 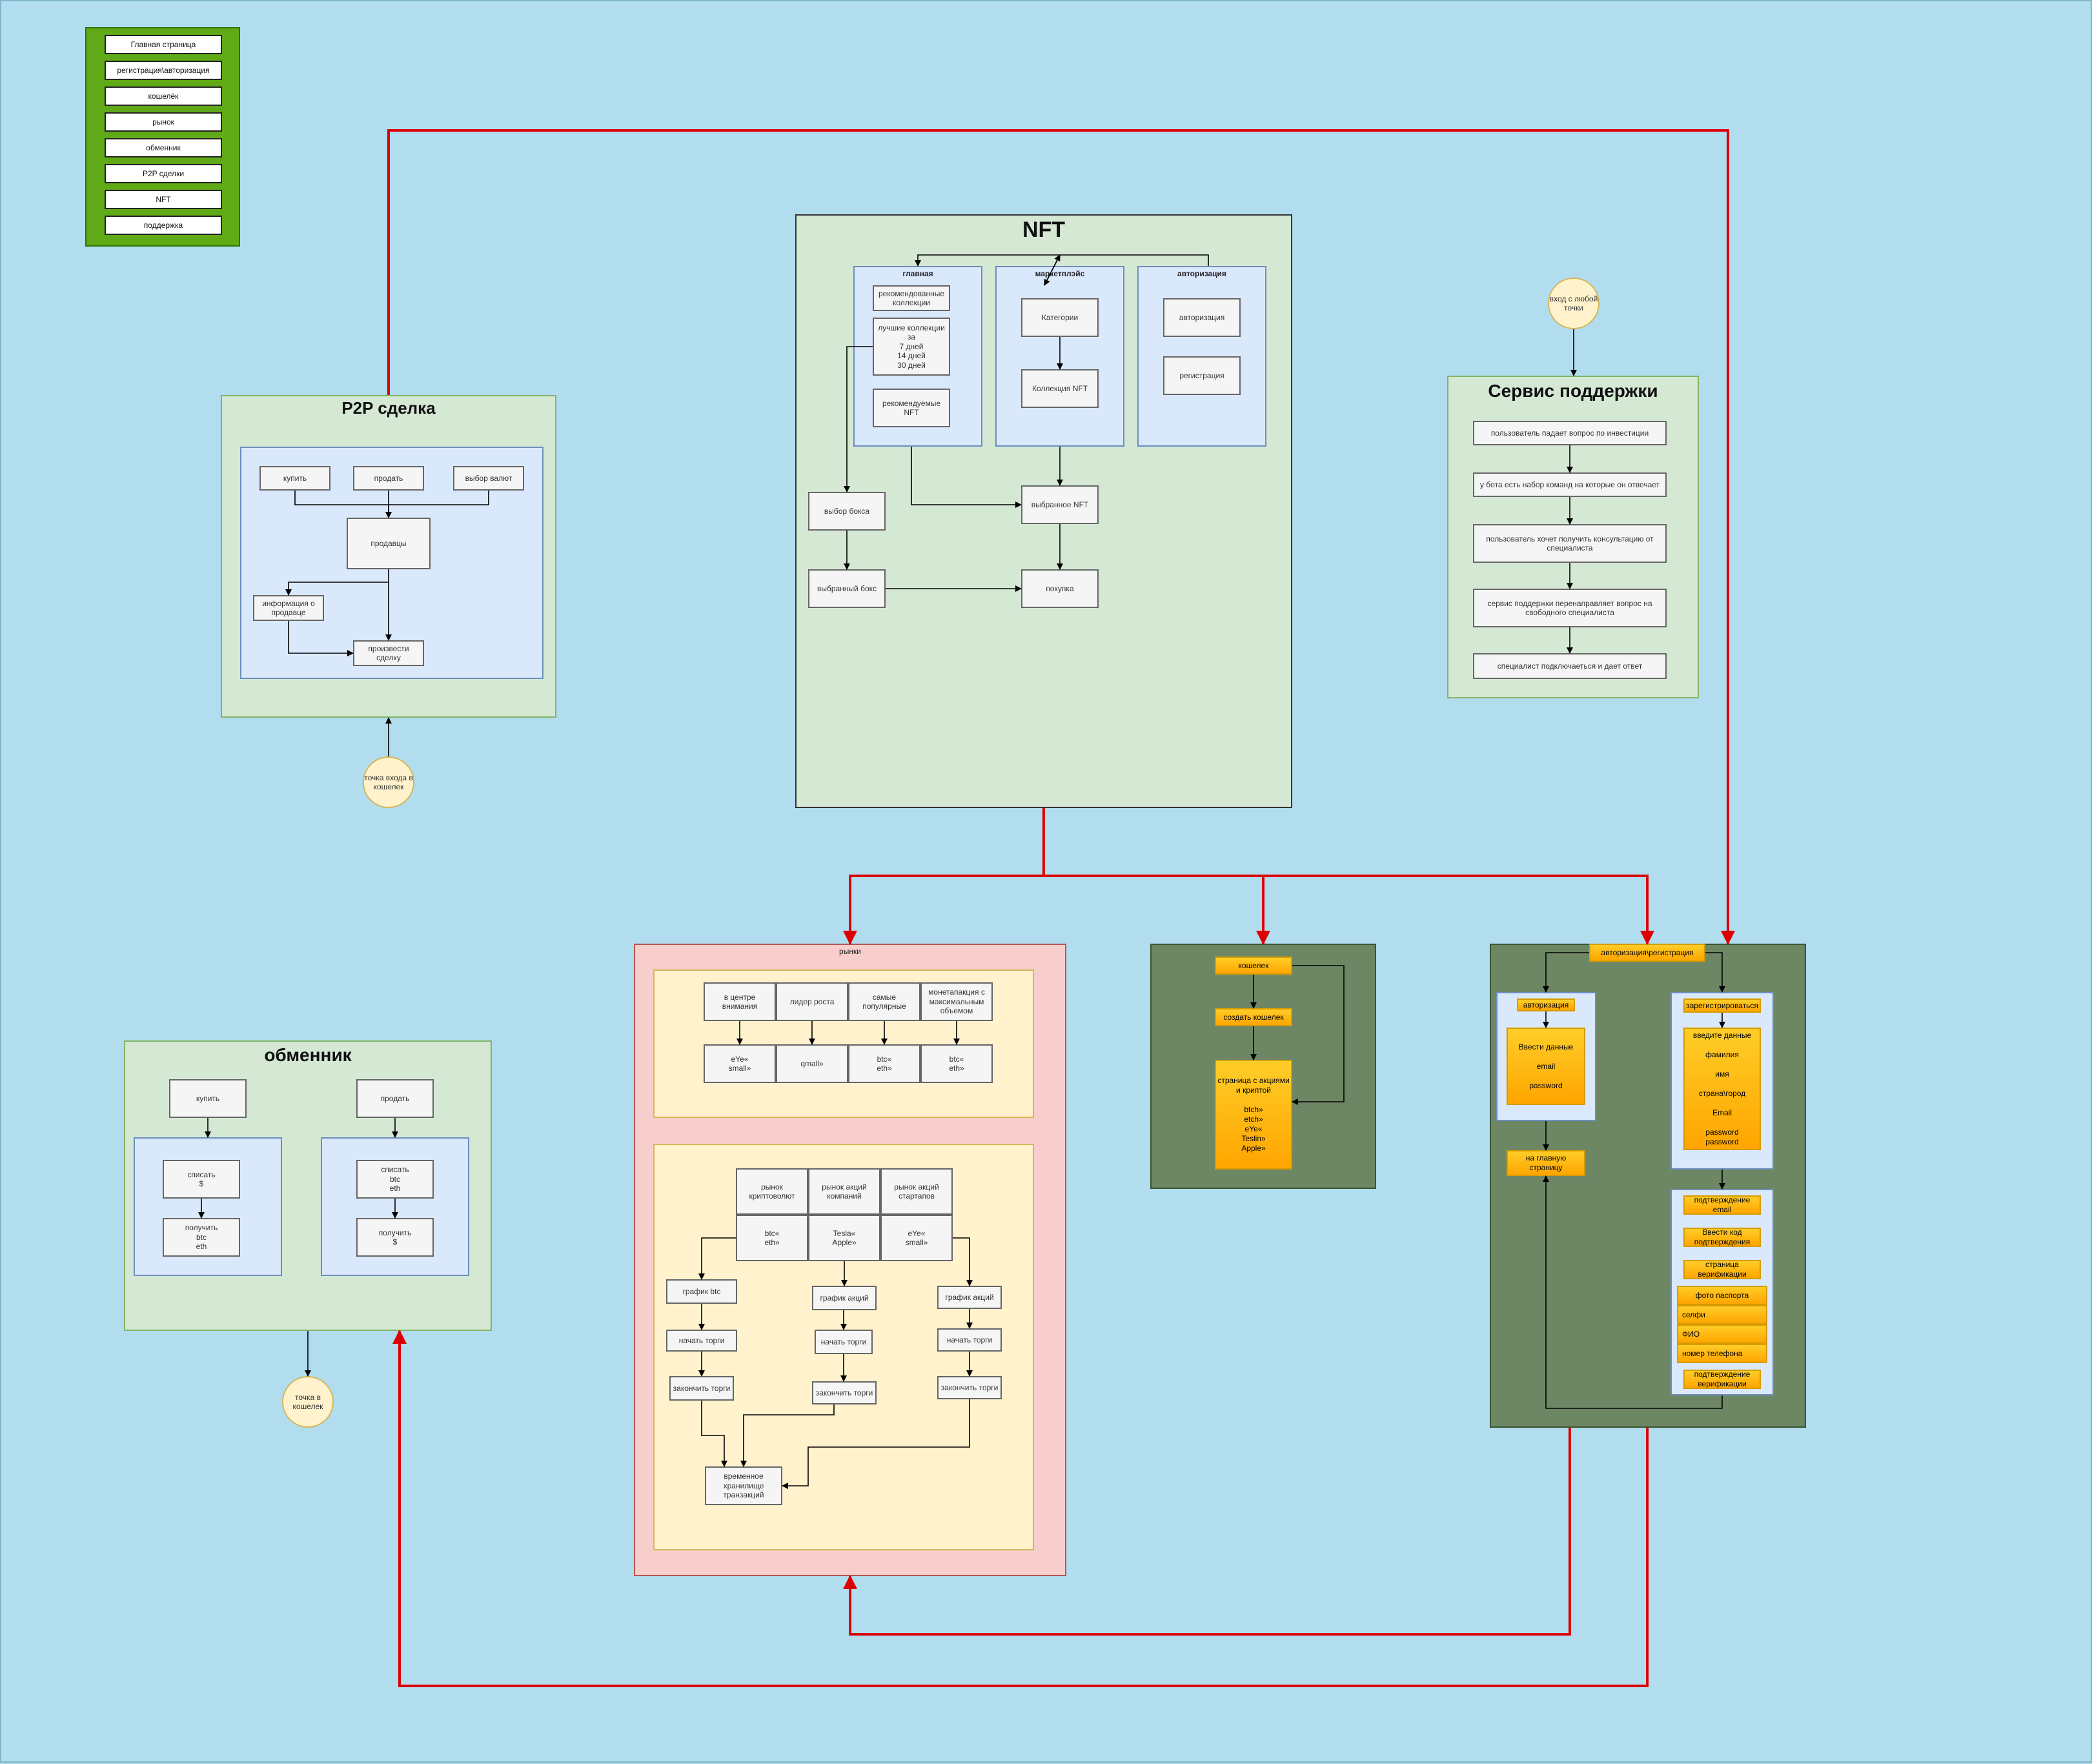 I want to click on nft-marketplace-panel, so click(x=1059, y=356).